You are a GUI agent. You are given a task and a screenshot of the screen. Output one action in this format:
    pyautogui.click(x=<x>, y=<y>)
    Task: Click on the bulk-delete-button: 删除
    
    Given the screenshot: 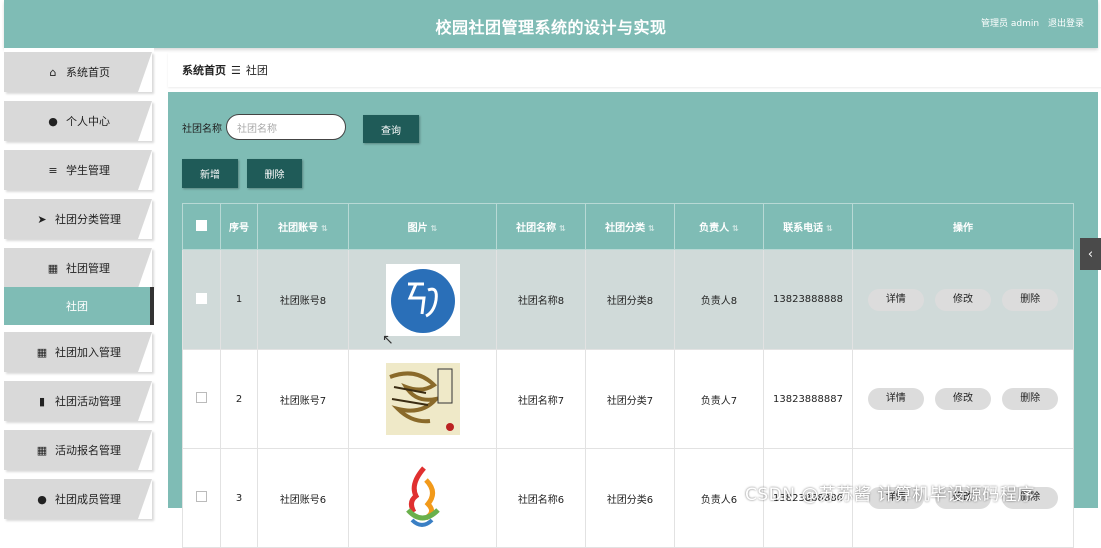 What is the action you would take?
    pyautogui.click(x=274, y=173)
    